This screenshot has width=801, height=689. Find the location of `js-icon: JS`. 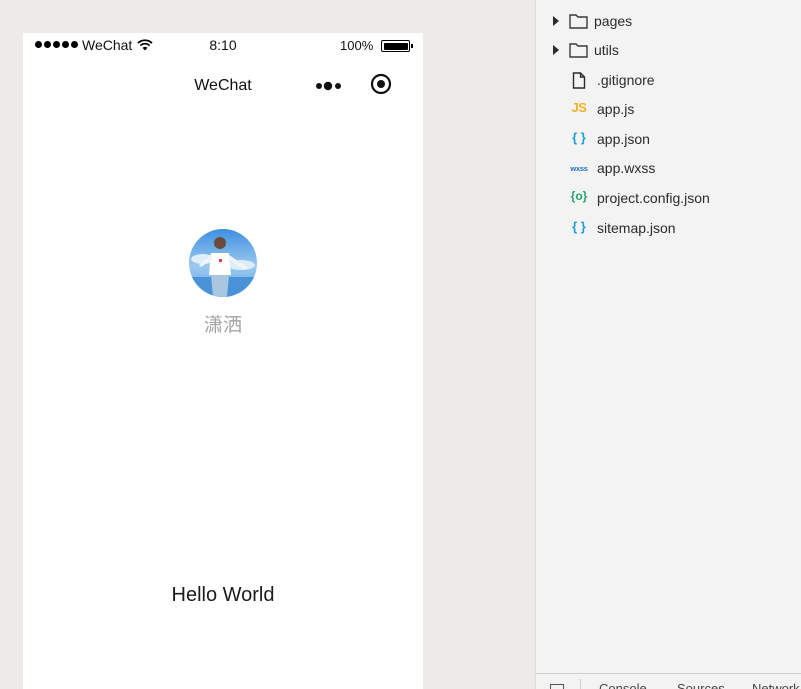

js-icon: JS is located at coordinates (579, 107).